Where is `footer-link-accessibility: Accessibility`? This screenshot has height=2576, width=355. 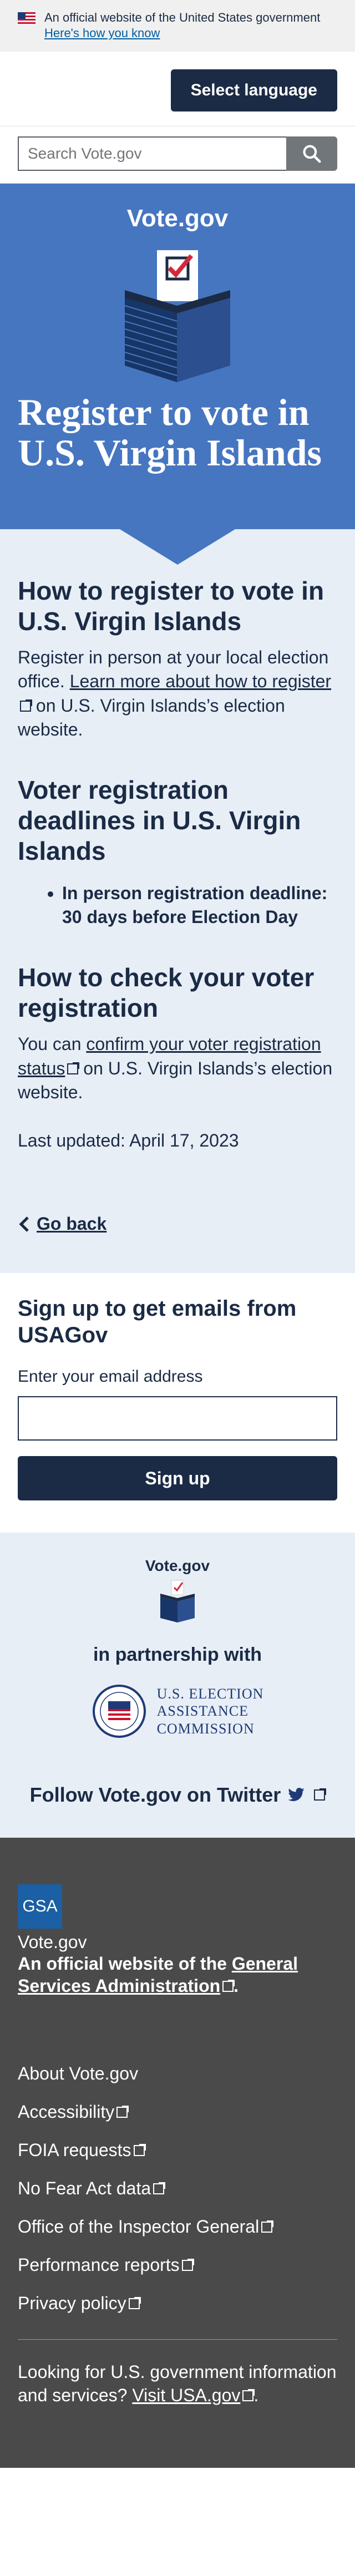 footer-link-accessibility: Accessibility is located at coordinates (66, 2112).